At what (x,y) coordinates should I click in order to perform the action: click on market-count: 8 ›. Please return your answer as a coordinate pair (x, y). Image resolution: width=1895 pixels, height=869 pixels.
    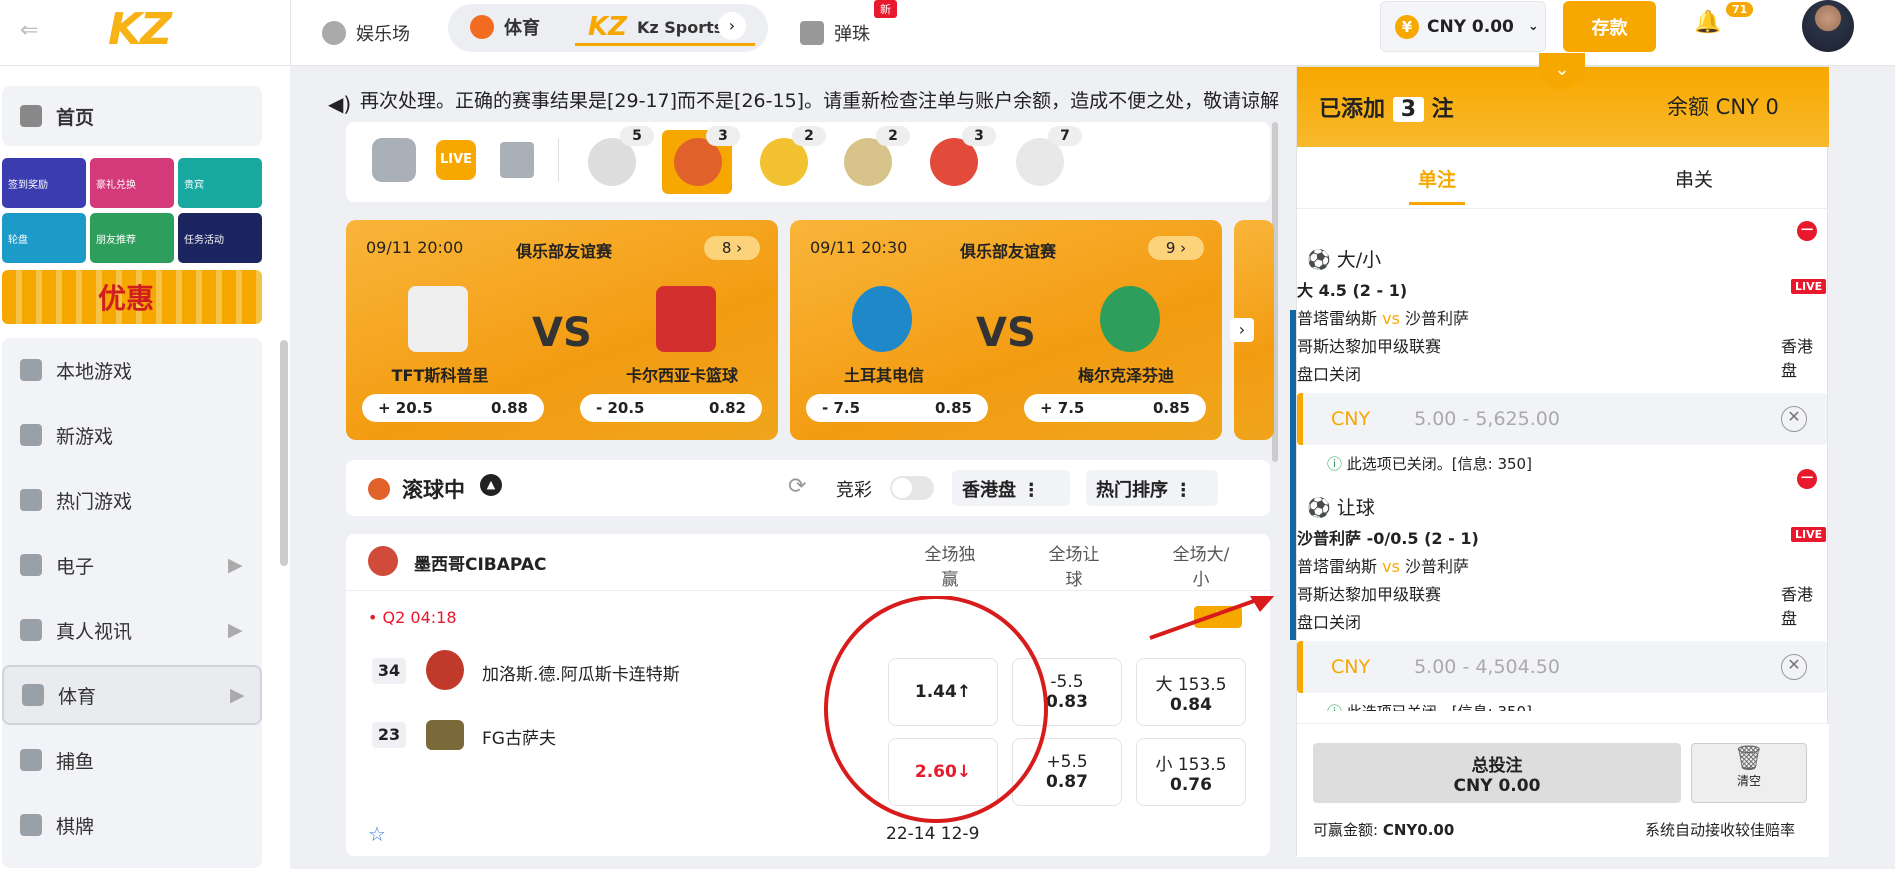
    Looking at the image, I should click on (732, 248).